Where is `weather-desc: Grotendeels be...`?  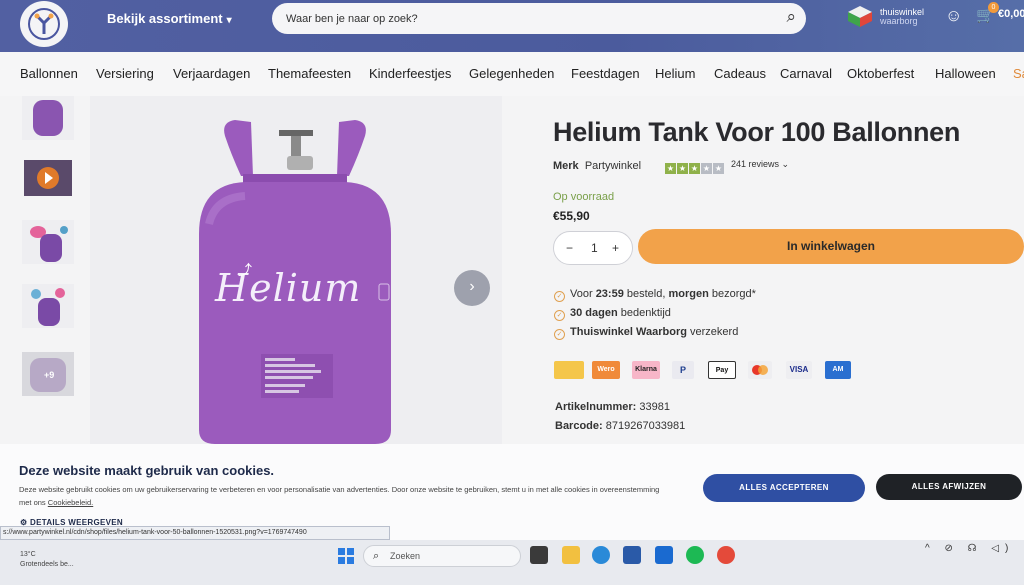 weather-desc: Grotendeels be... is located at coordinates (47, 564).